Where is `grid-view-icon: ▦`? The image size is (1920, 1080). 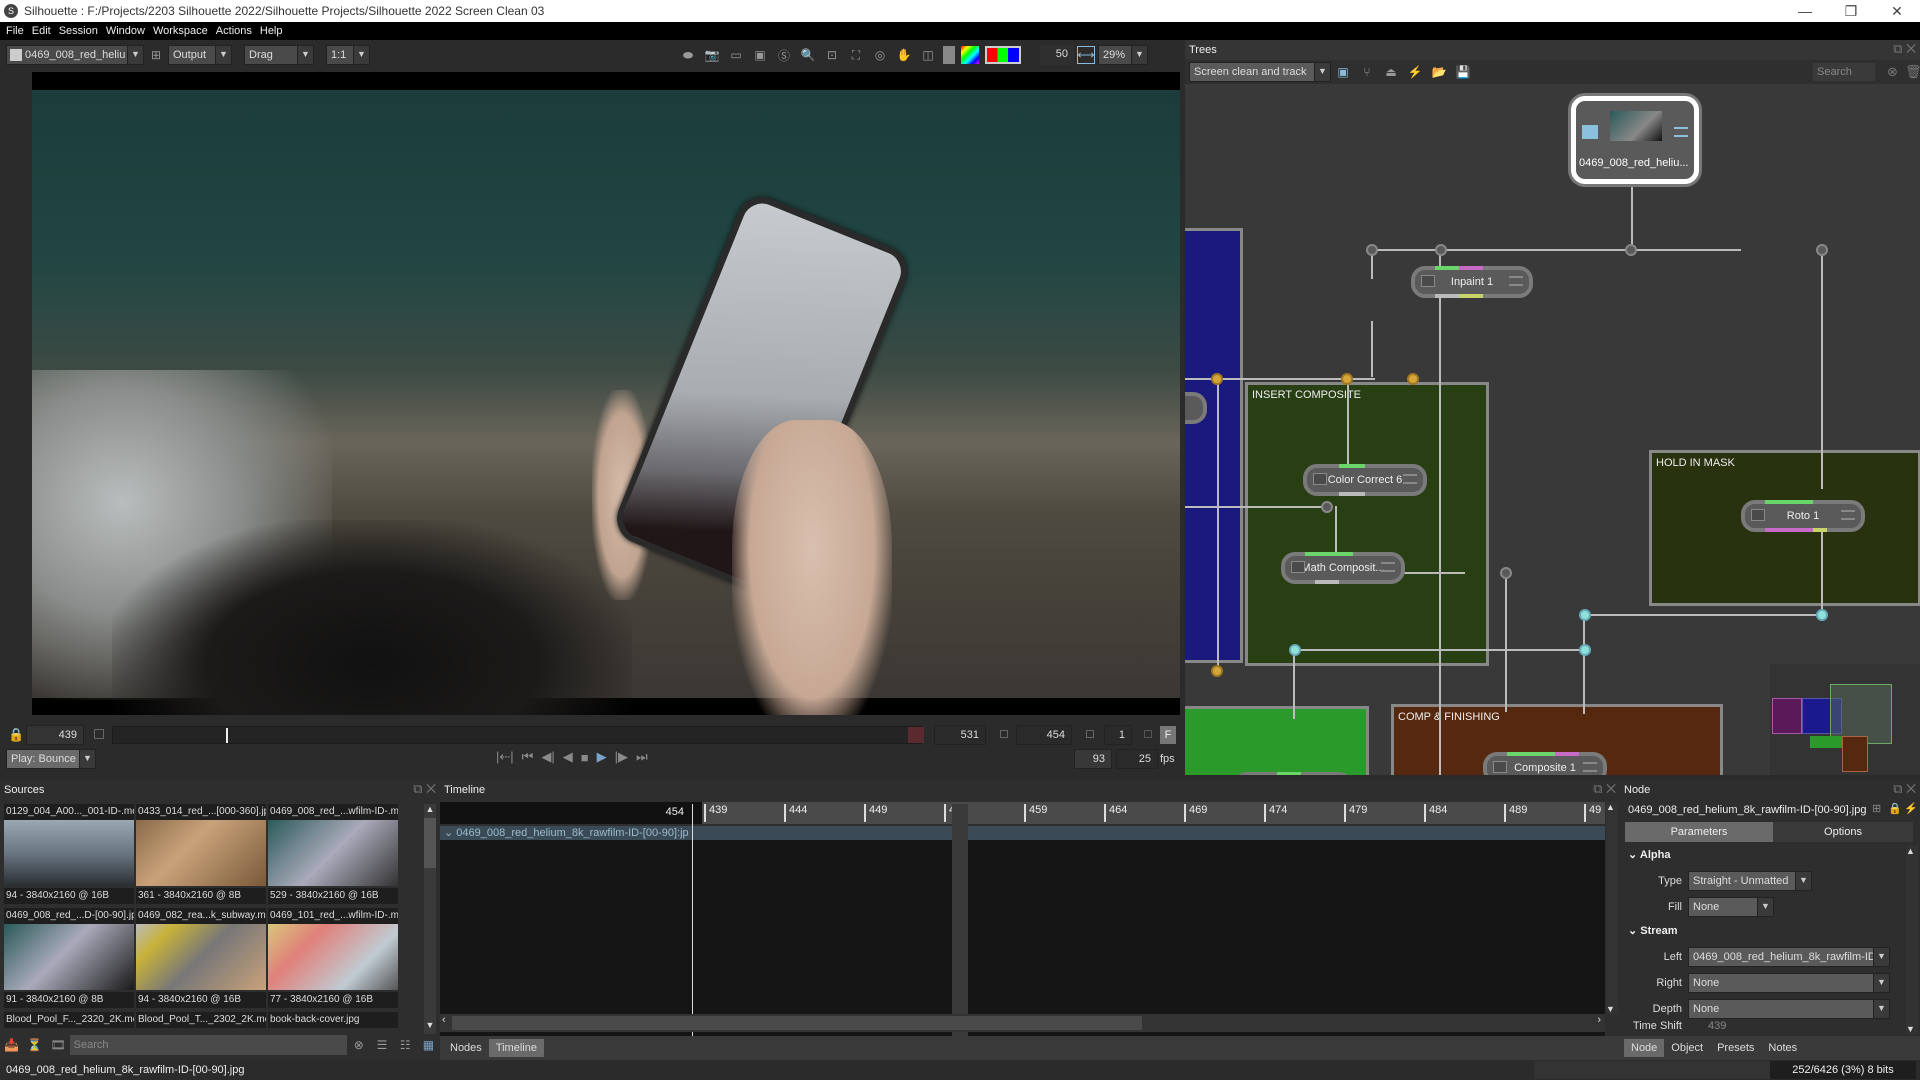 grid-view-icon: ▦ is located at coordinates (428, 1045).